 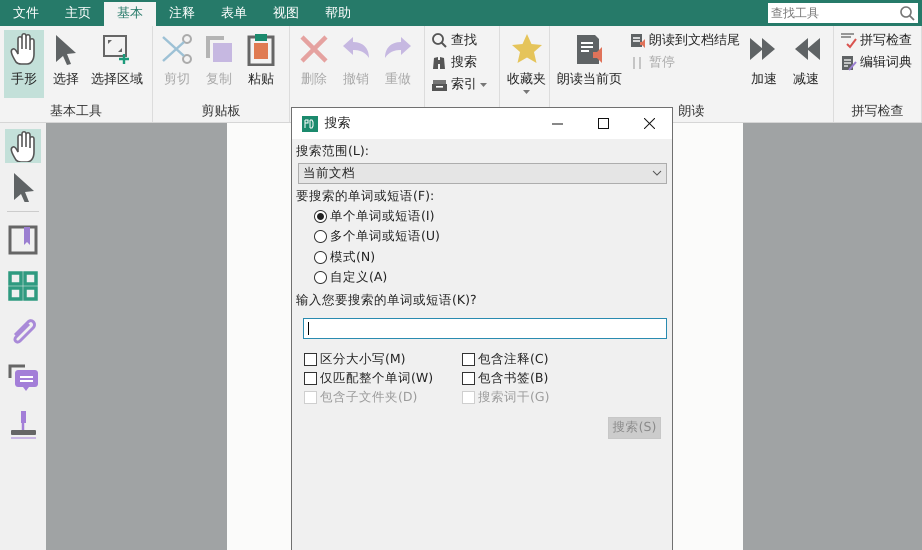 What do you see at coordinates (481, 216) in the screenshot?
I see `radio-option: 单个单词或短语(I)` at bounding box center [481, 216].